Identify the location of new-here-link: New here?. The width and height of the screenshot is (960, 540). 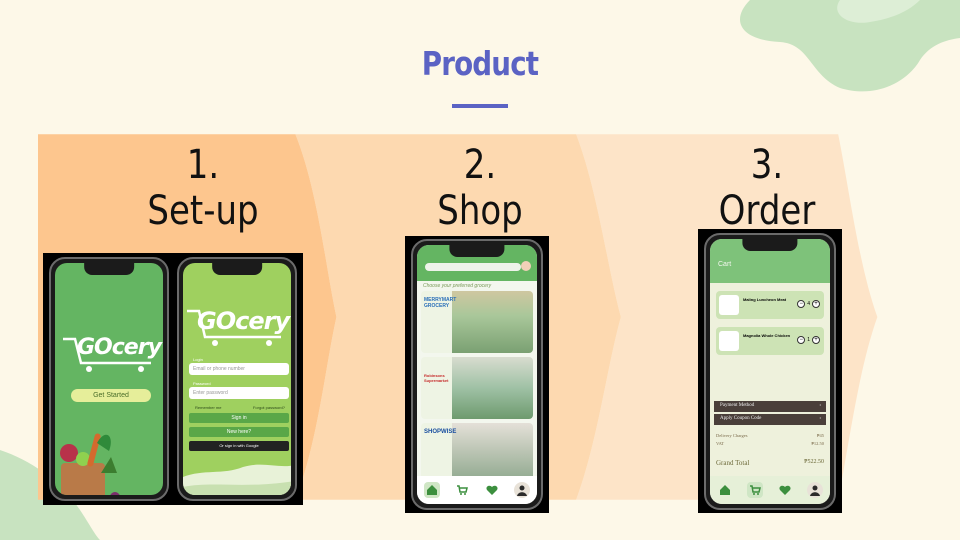
(239, 432).